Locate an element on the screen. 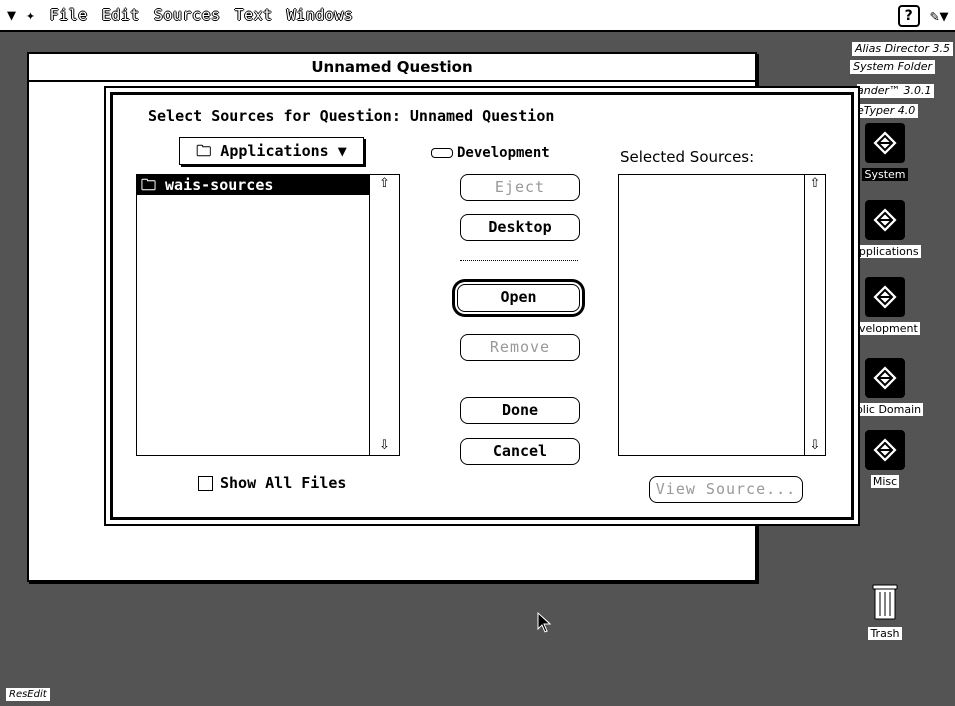  window-title: Unnamed Question is located at coordinates (392, 68).